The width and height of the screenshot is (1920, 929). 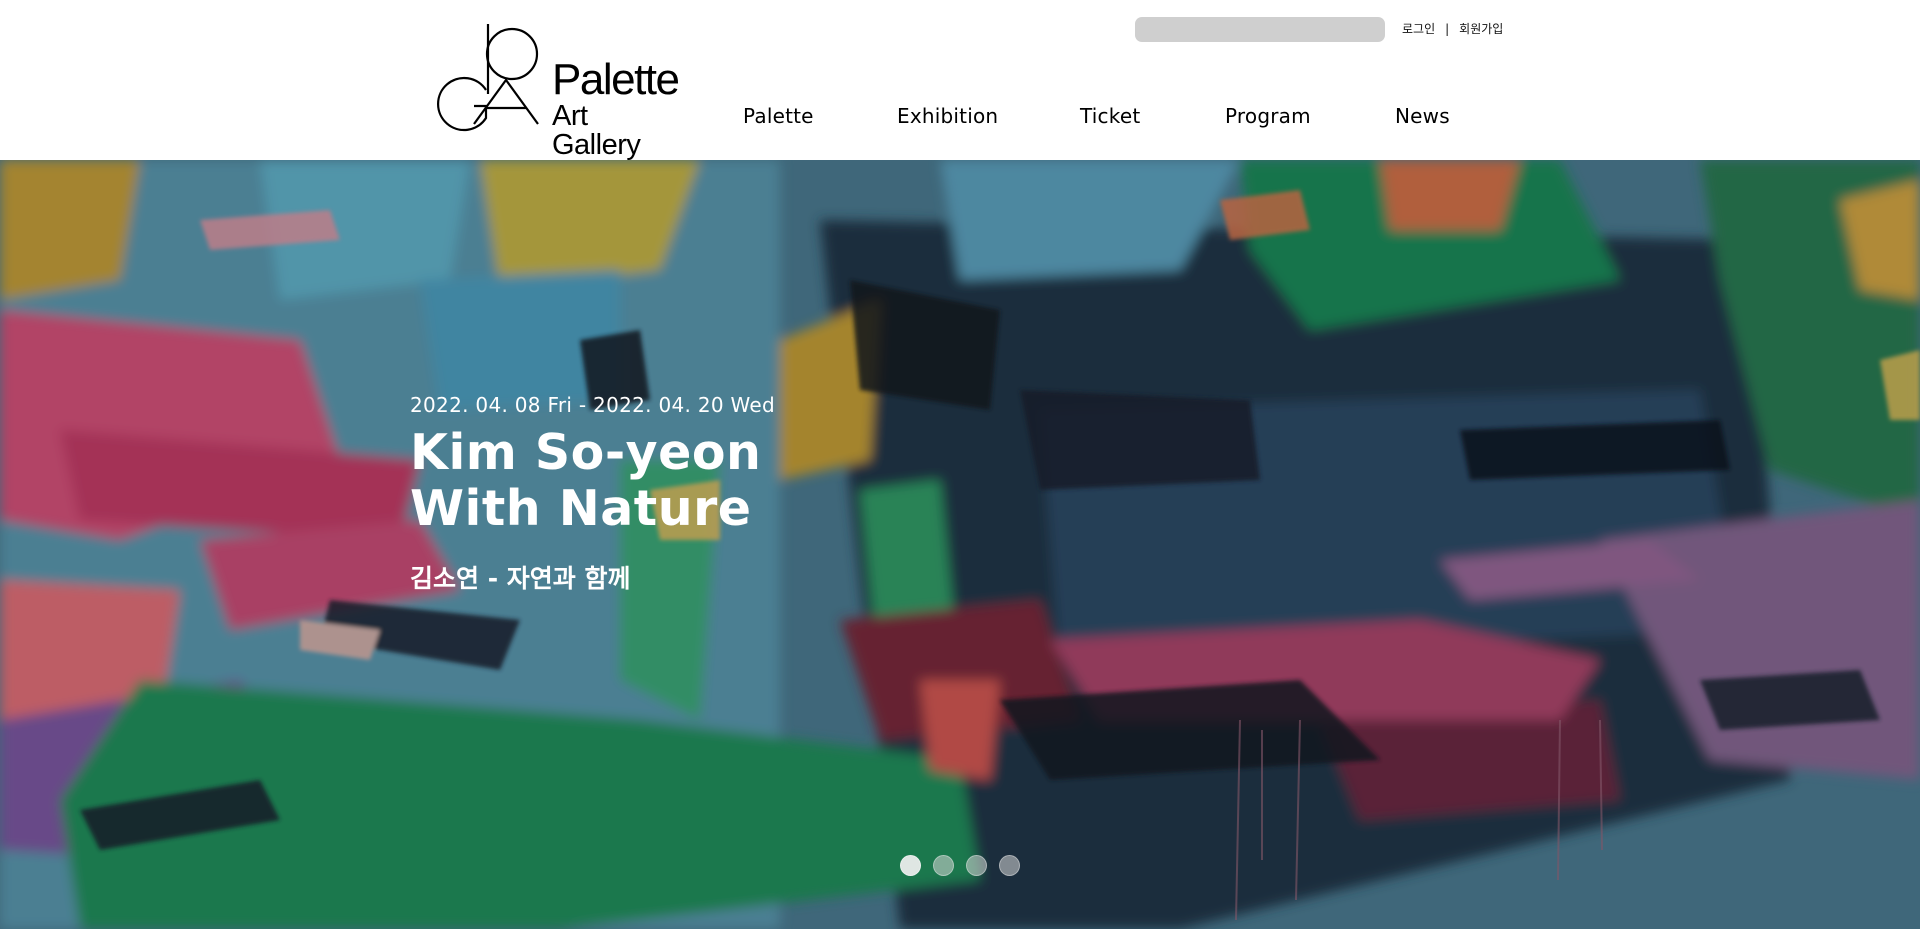 I want to click on exhibition-title-line1: Kim So-yeon, so click(x=586, y=452).